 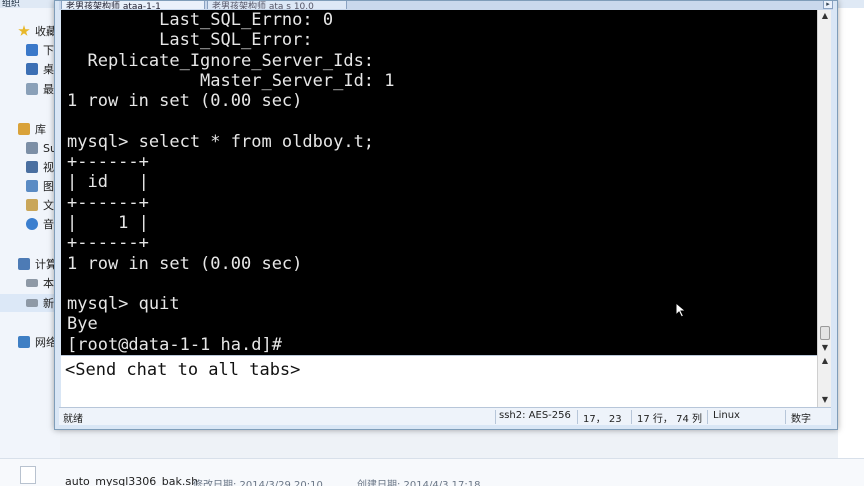 What do you see at coordinates (200, 20) in the screenshot?
I see `terminal-line: Last_SQL_Errno: 0` at bounding box center [200, 20].